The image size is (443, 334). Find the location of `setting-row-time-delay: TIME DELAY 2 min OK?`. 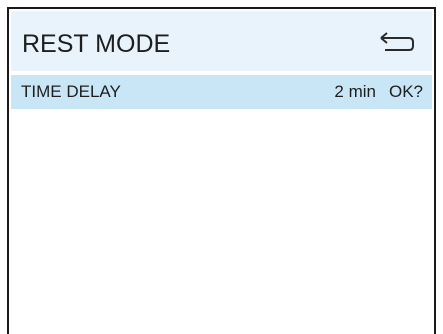

setting-row-time-delay: TIME DELAY 2 min OK? is located at coordinates (221, 92).